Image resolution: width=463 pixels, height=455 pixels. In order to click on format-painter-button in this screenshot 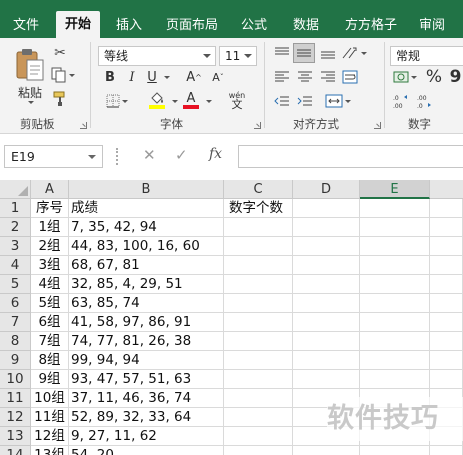, I will do `click(60, 99)`.